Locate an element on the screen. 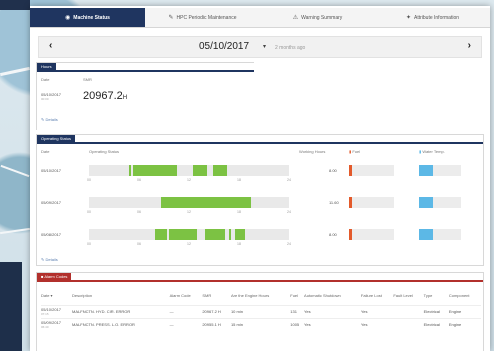 The height and width of the screenshot is (351, 494). tab-label: Machine Status is located at coordinates (91, 17).